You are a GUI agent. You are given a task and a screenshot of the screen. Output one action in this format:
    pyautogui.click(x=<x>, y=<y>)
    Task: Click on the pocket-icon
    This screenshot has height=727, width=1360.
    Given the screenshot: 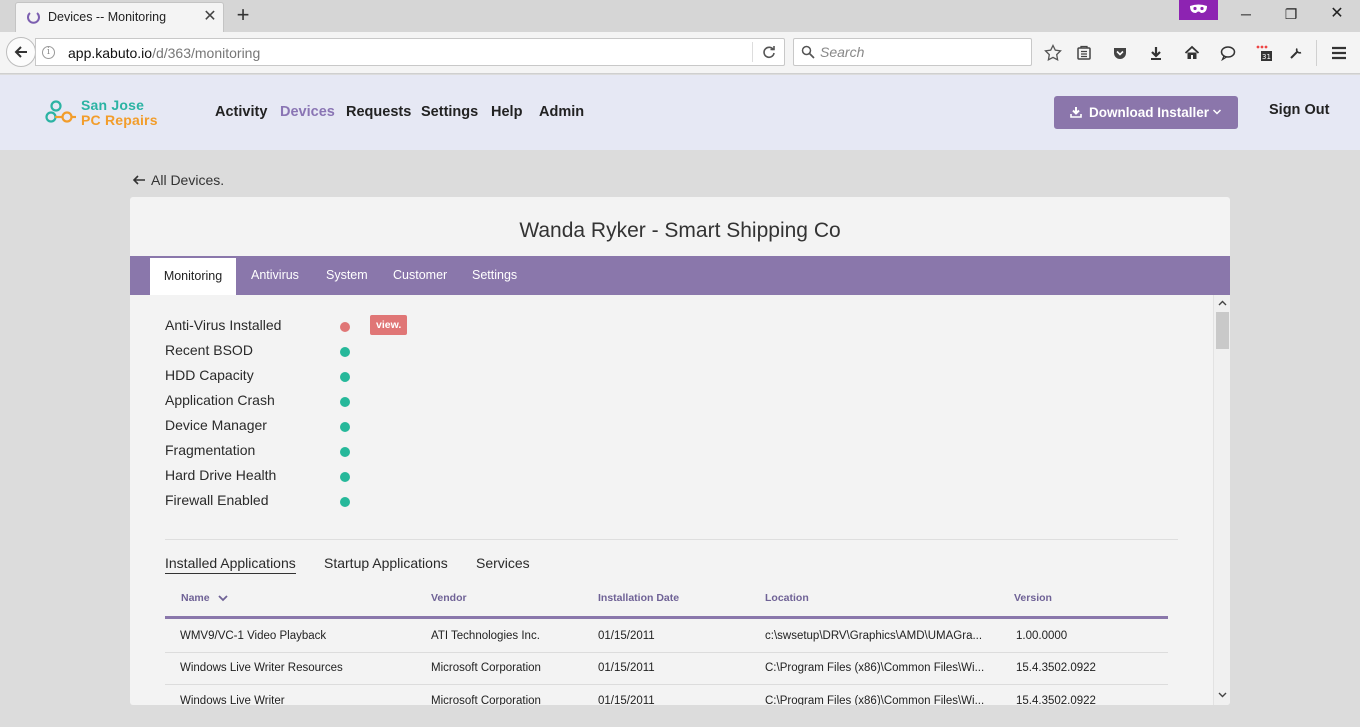 What is the action you would take?
    pyautogui.click(x=1120, y=53)
    